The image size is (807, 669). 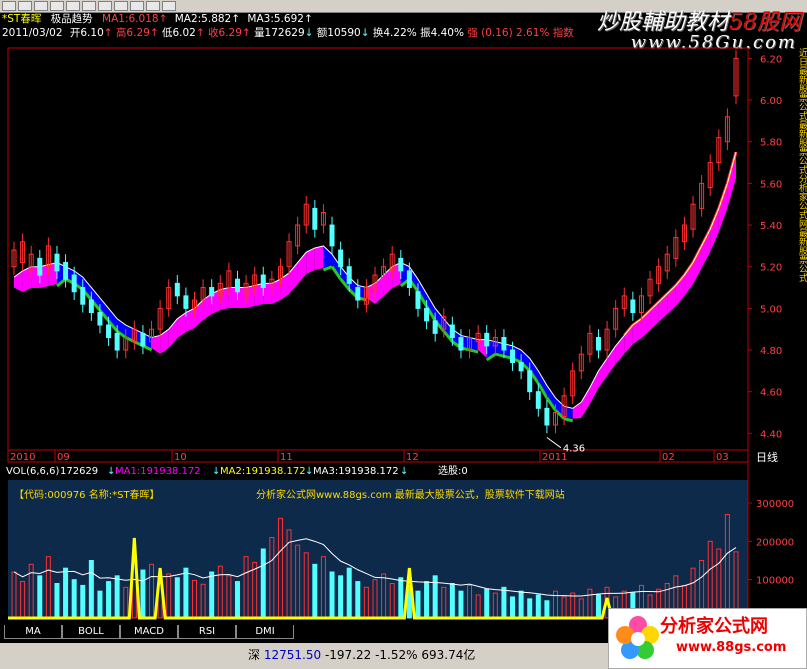 I want to click on ma2-value: MA2:5.882, so click(x=203, y=19).